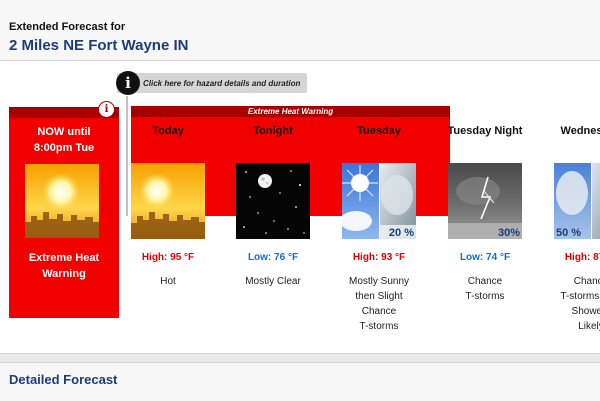  Describe the element at coordinates (485, 257) in the screenshot. I see `period-temp-tuesday-night: Low: 74 °F` at that location.